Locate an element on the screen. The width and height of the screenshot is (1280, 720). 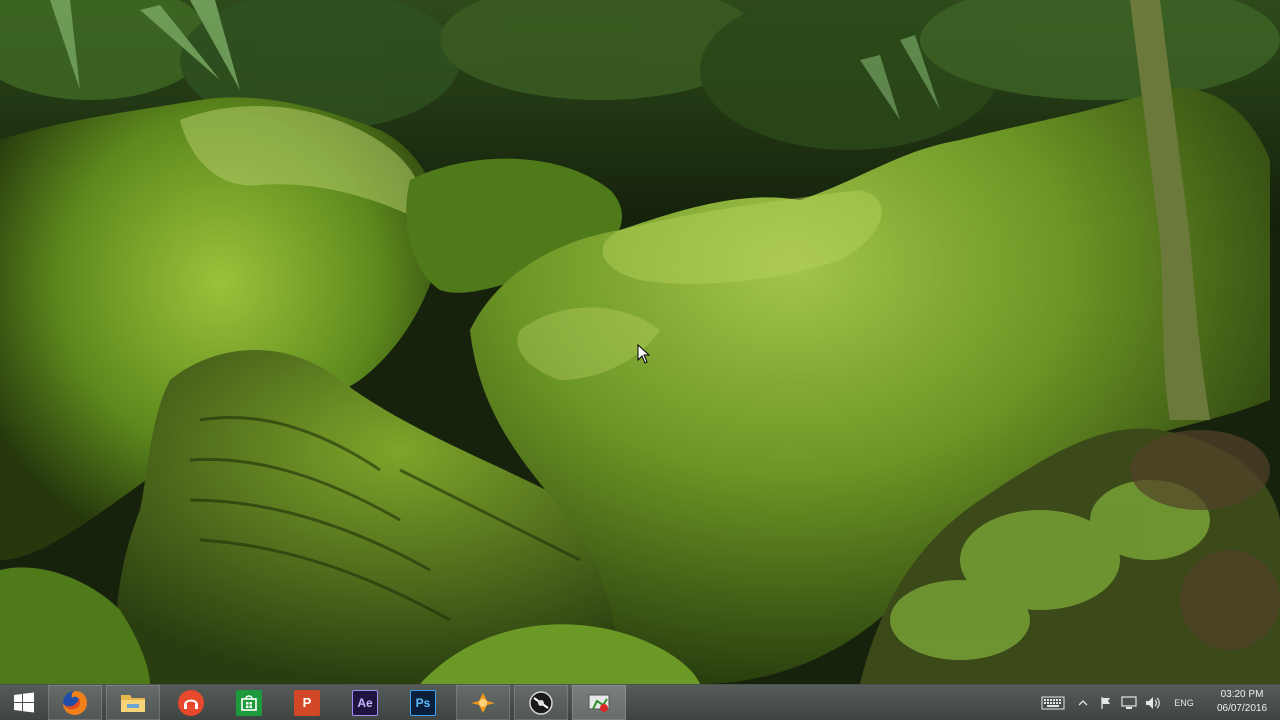
tray-volume-button is located at coordinates (1153, 702).